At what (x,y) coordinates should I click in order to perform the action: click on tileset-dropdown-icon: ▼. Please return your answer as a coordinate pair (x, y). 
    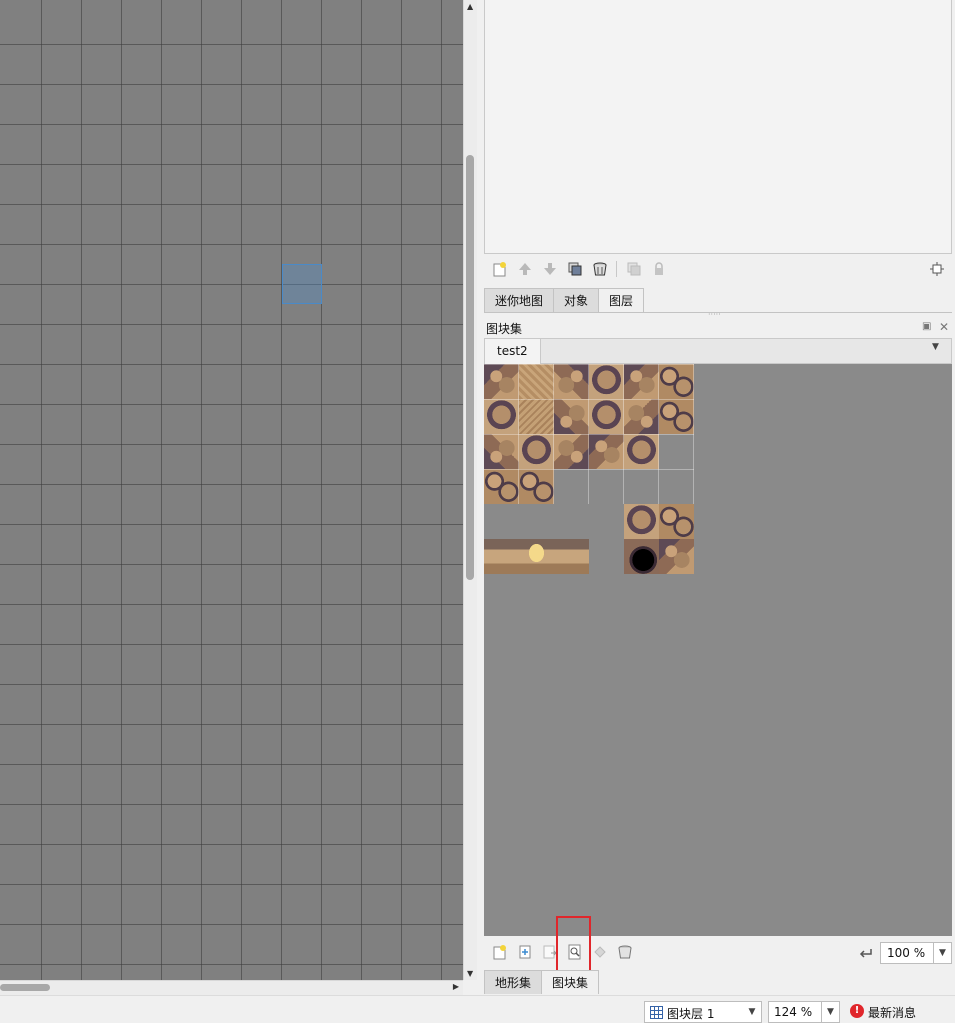
    Looking at the image, I should click on (935, 347).